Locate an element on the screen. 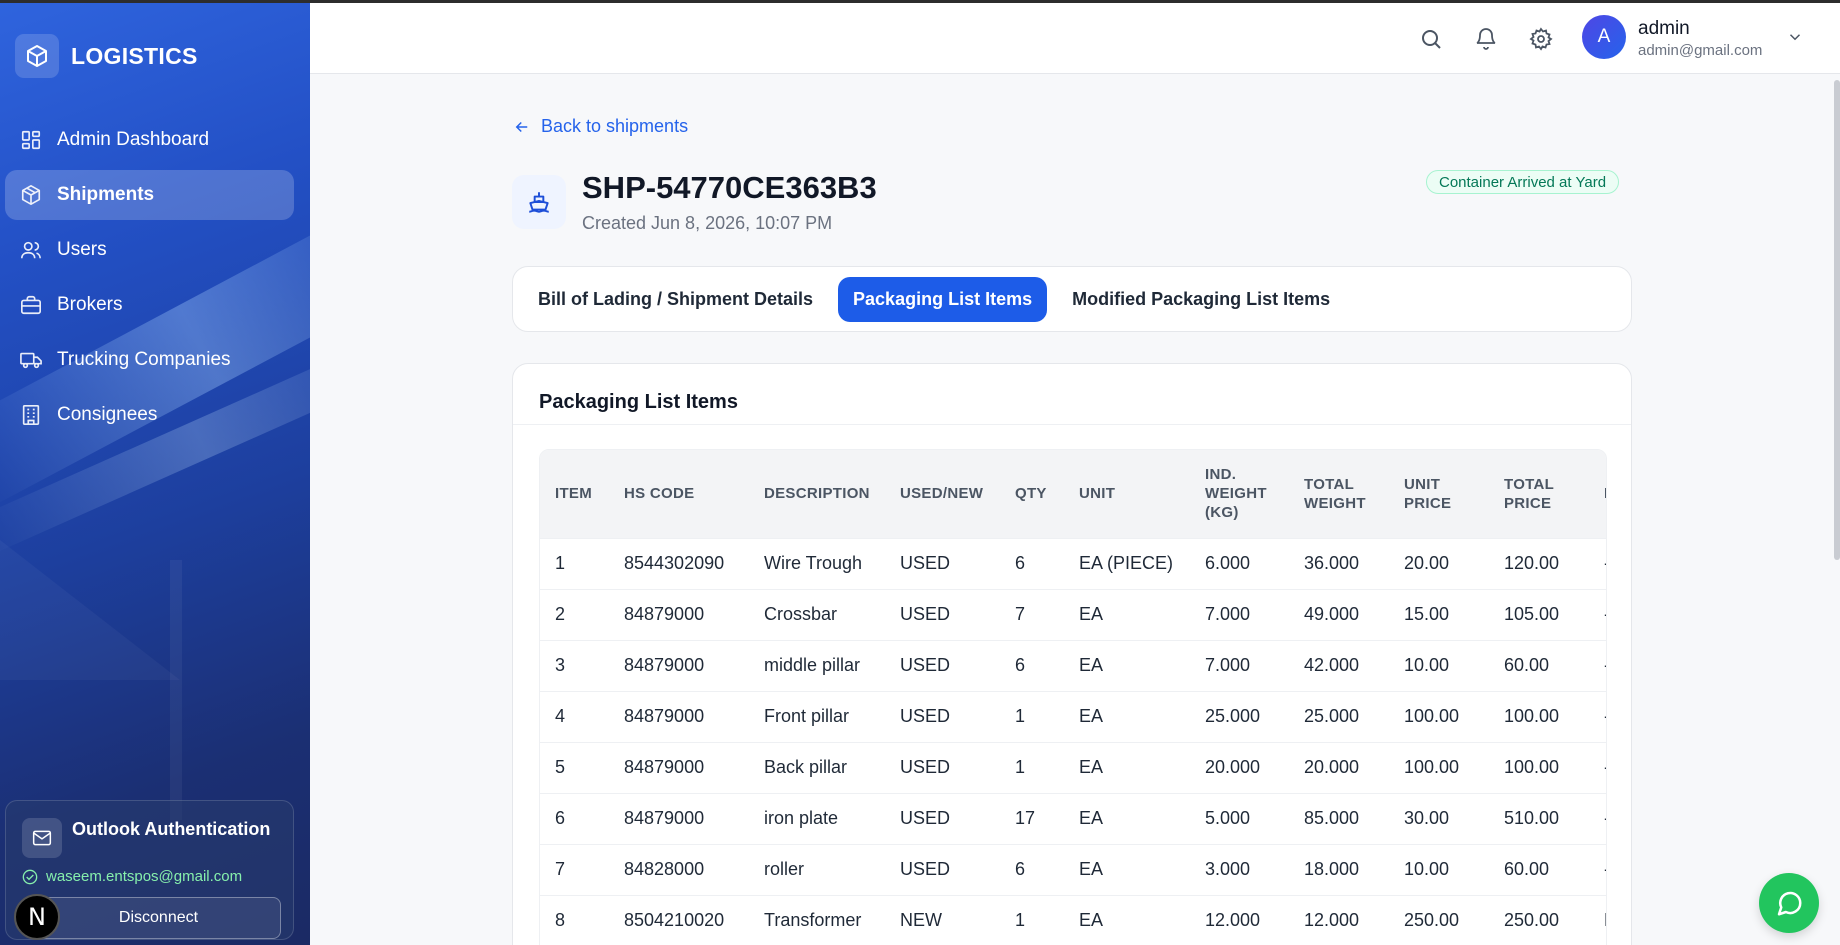 The height and width of the screenshot is (945, 1840). gear-icon is located at coordinates (1541, 39).